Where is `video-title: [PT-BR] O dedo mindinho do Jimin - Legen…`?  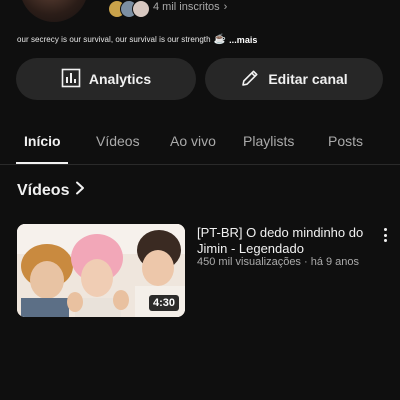 video-title: [PT-BR] O dedo mindinho do Jimin - Legen… is located at coordinates (282, 241).